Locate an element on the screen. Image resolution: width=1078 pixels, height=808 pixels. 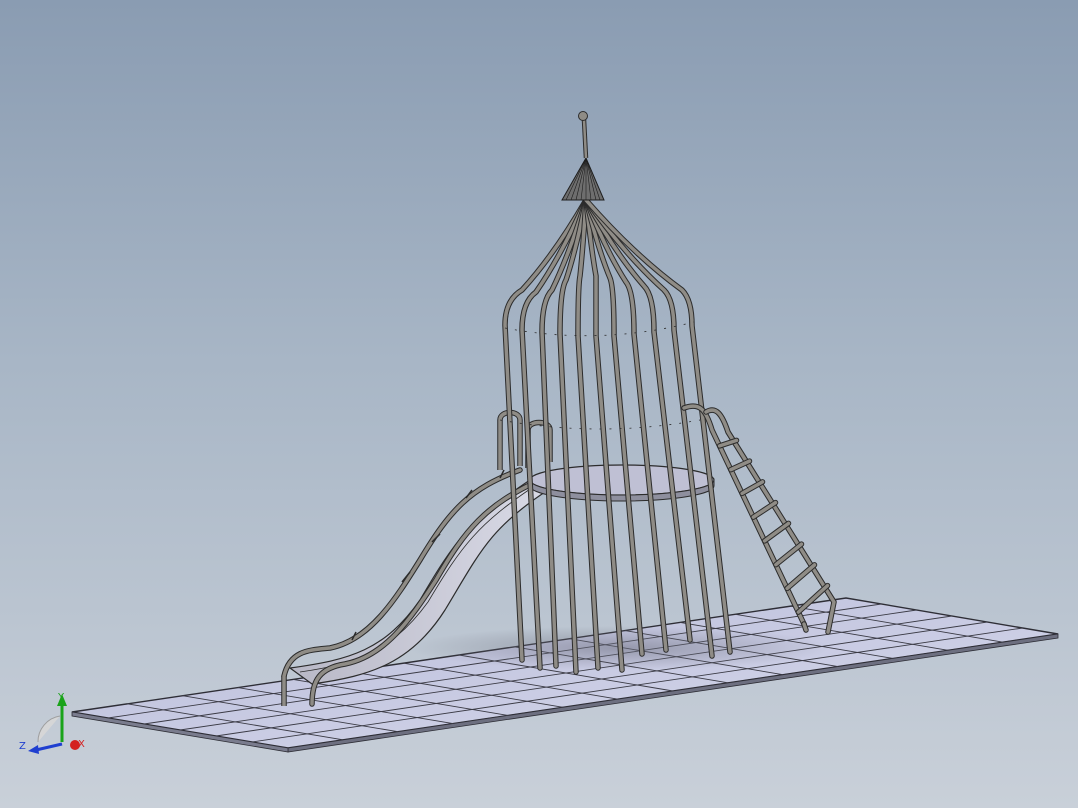
z-axis-arrowhead is located at coordinates (33, 749).